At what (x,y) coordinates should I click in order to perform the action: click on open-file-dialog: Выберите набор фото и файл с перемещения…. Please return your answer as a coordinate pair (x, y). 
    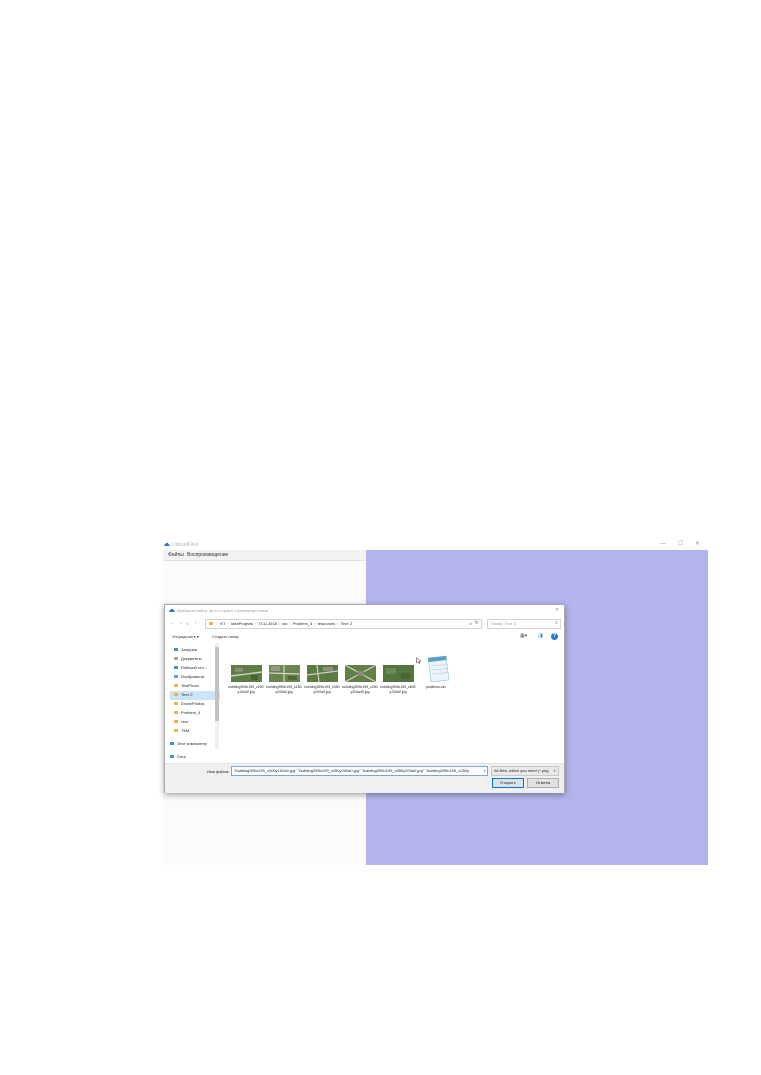
    Looking at the image, I should click on (364, 698).